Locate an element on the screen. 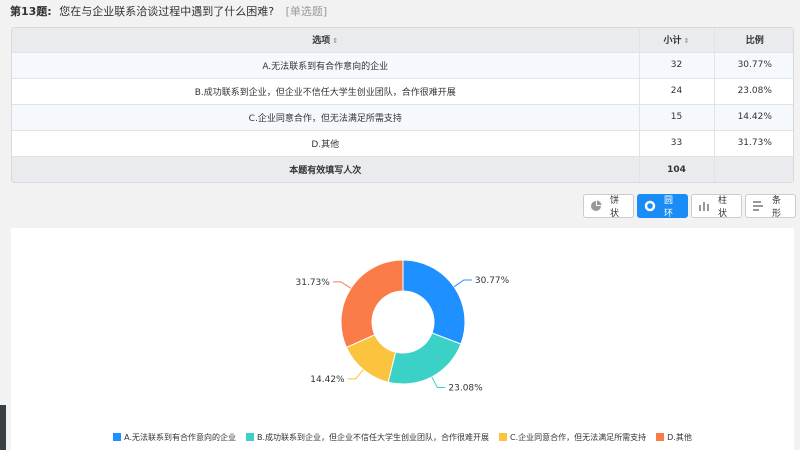 The height and width of the screenshot is (450, 800). option-cell: B.成功联系到企业，但企业不信任大学生创业团队，合作很难开展 is located at coordinates (326, 91).